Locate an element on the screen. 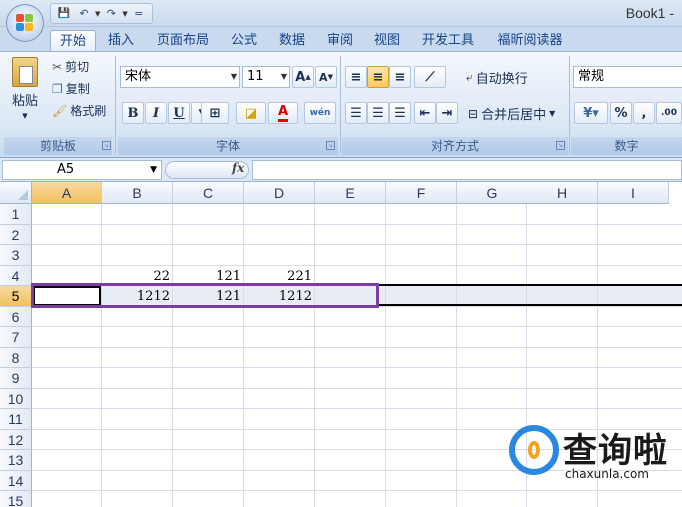 Image resolution: width=682 pixels, height=507 pixels. row-header-10: 10 is located at coordinates (16, 398).